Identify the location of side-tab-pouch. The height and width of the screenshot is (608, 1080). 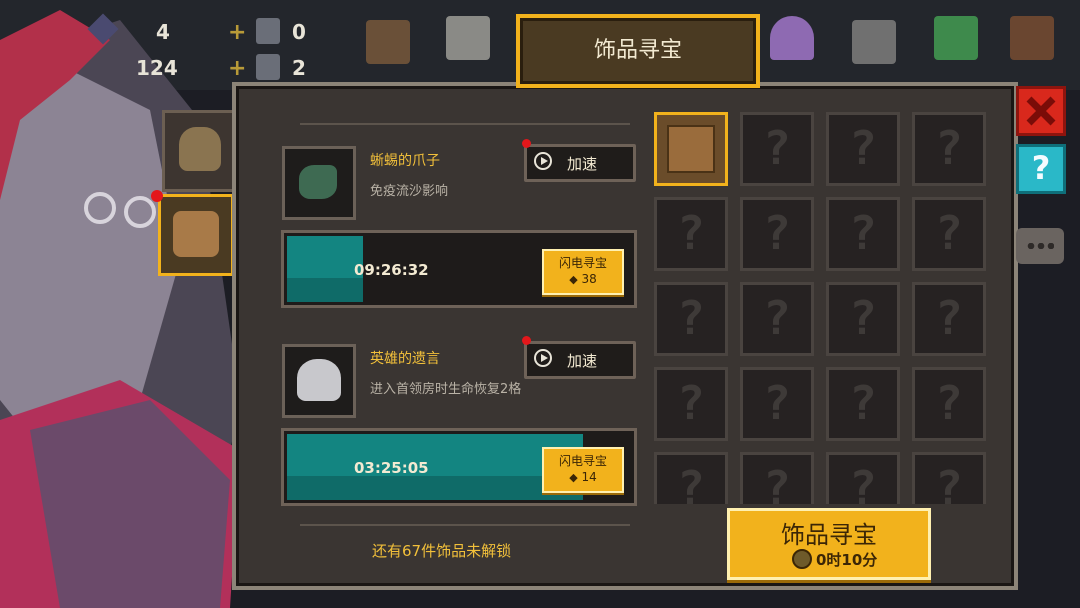
(200, 151).